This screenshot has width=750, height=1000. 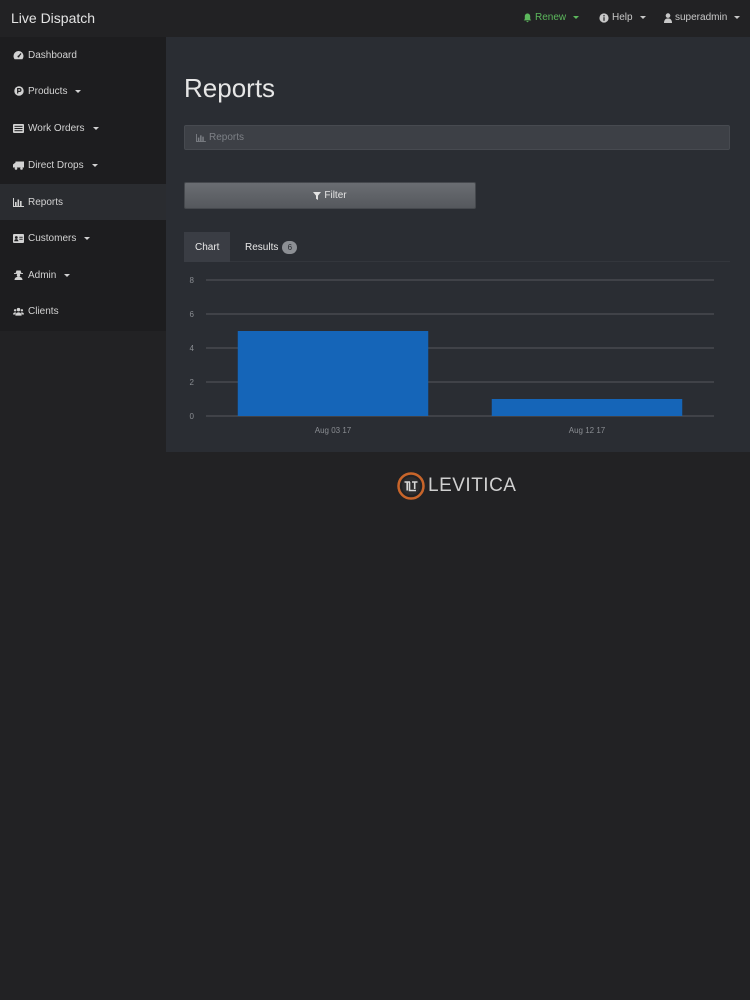 I want to click on sidebar-item-dashboard: Dashboard, so click(x=83, y=55).